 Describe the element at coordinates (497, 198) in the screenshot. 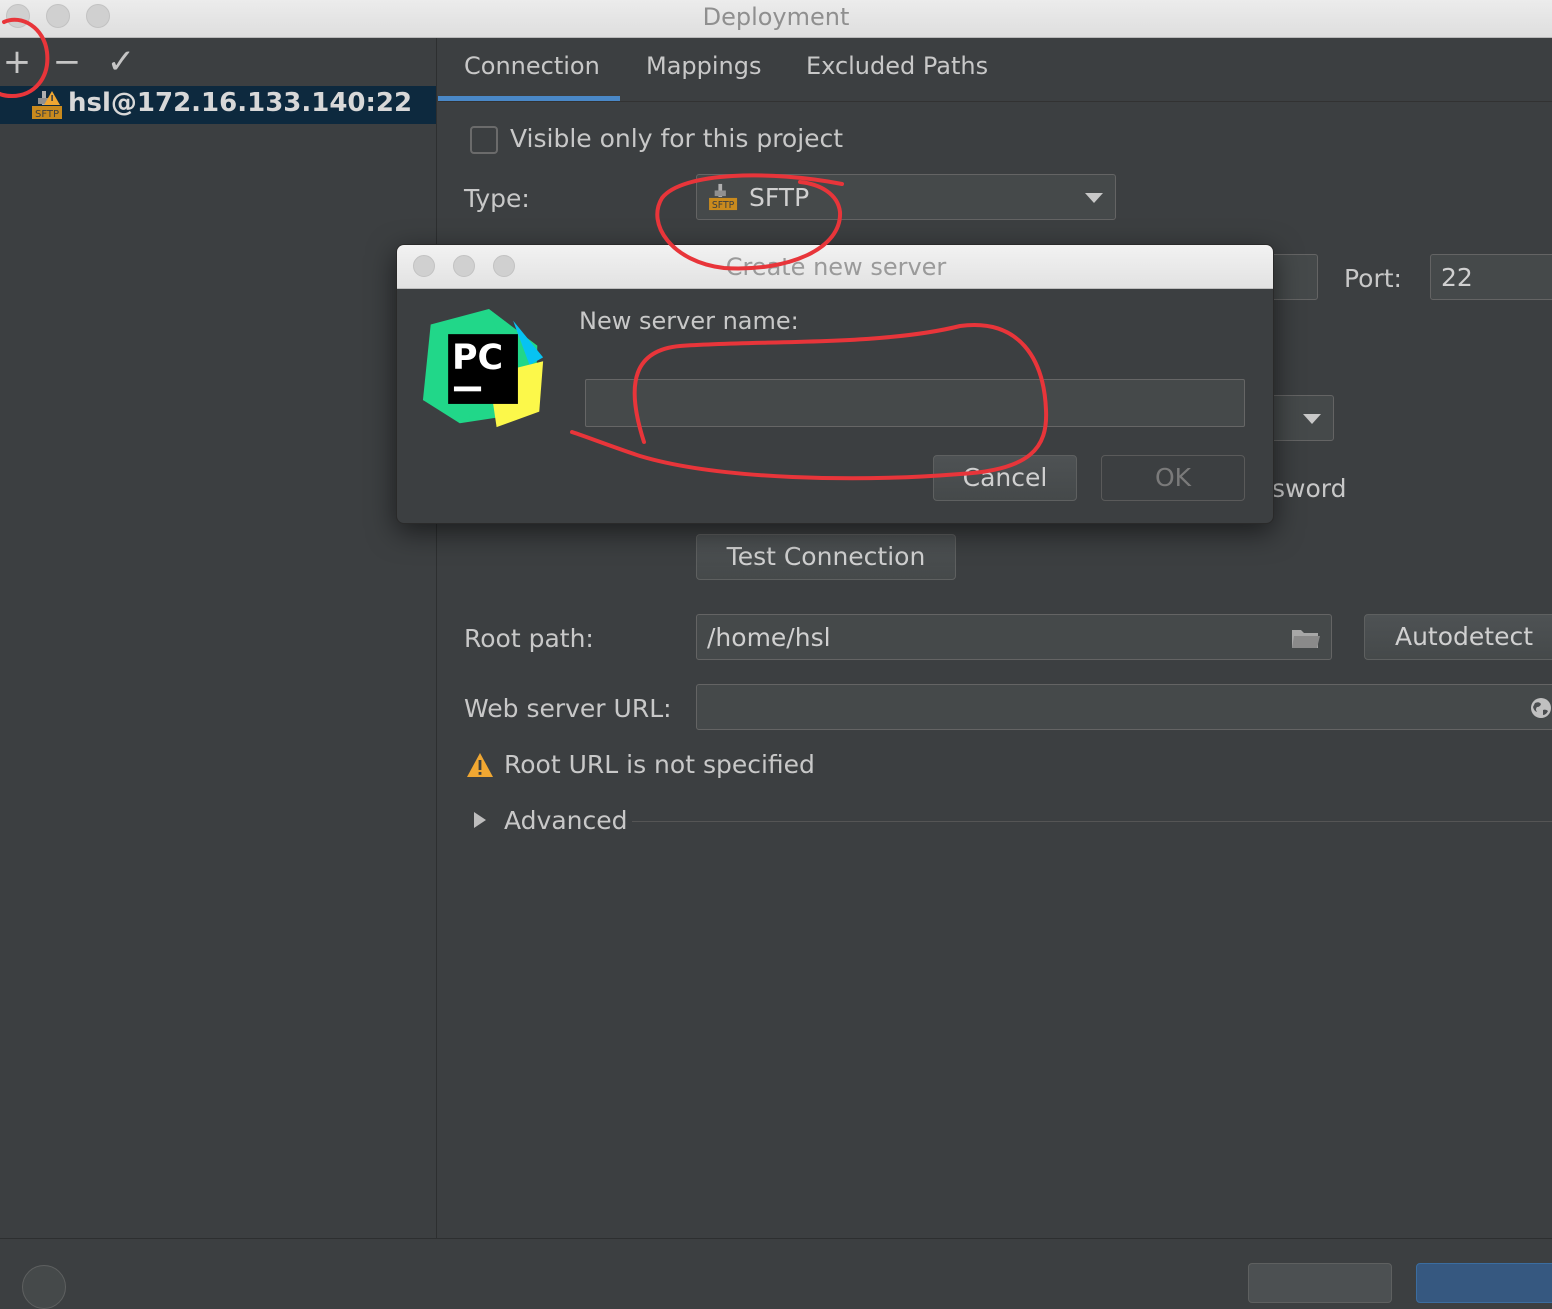

I see `type-label: Type:` at that location.